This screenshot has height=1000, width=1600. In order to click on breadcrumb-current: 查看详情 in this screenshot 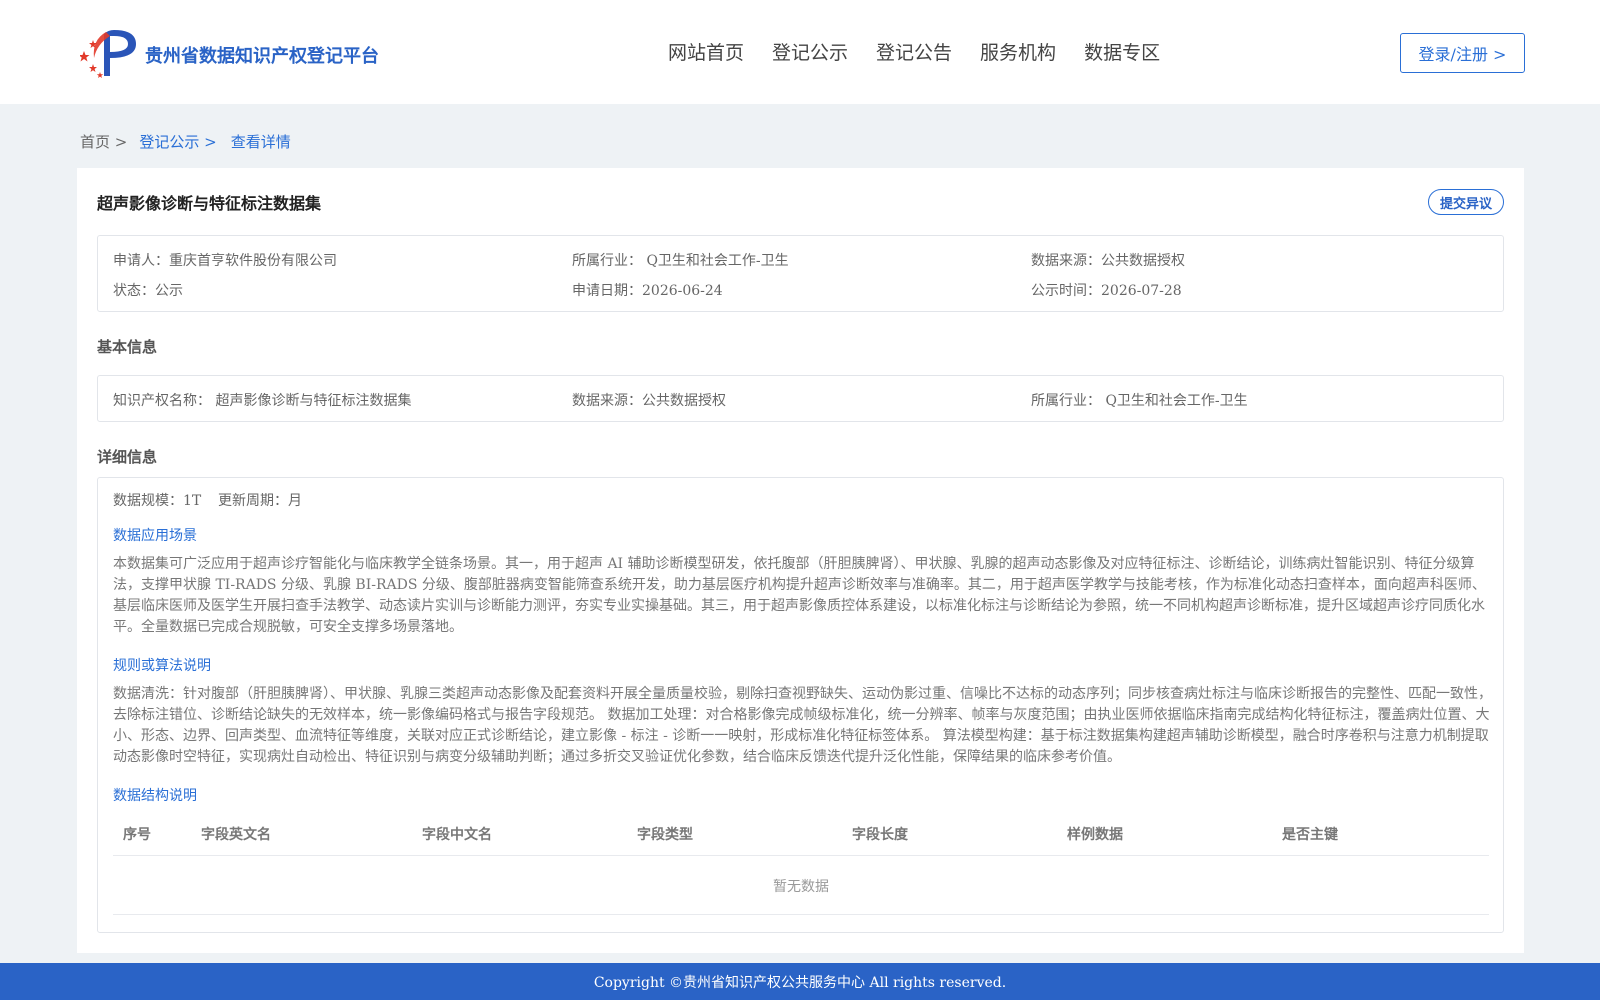, I will do `click(260, 142)`.